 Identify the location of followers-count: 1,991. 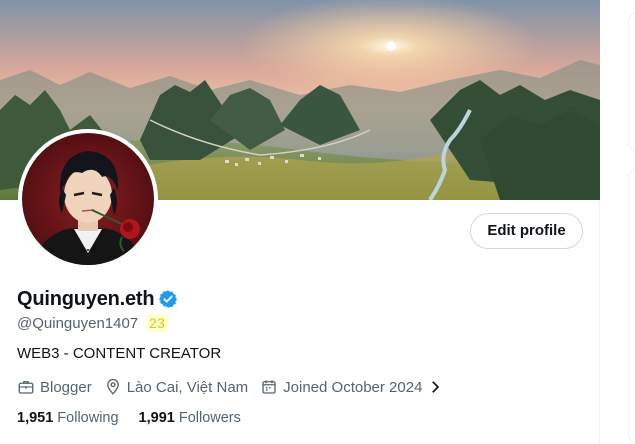
(156, 418).